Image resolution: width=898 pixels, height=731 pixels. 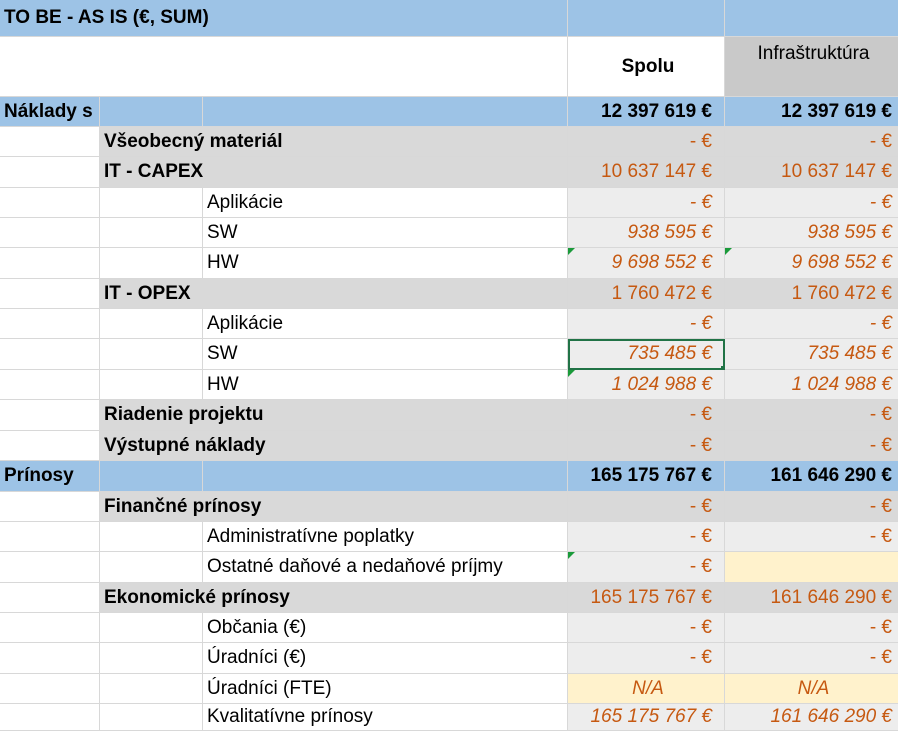 What do you see at coordinates (284, 67) in the screenshot?
I see `header-blank-cell` at bounding box center [284, 67].